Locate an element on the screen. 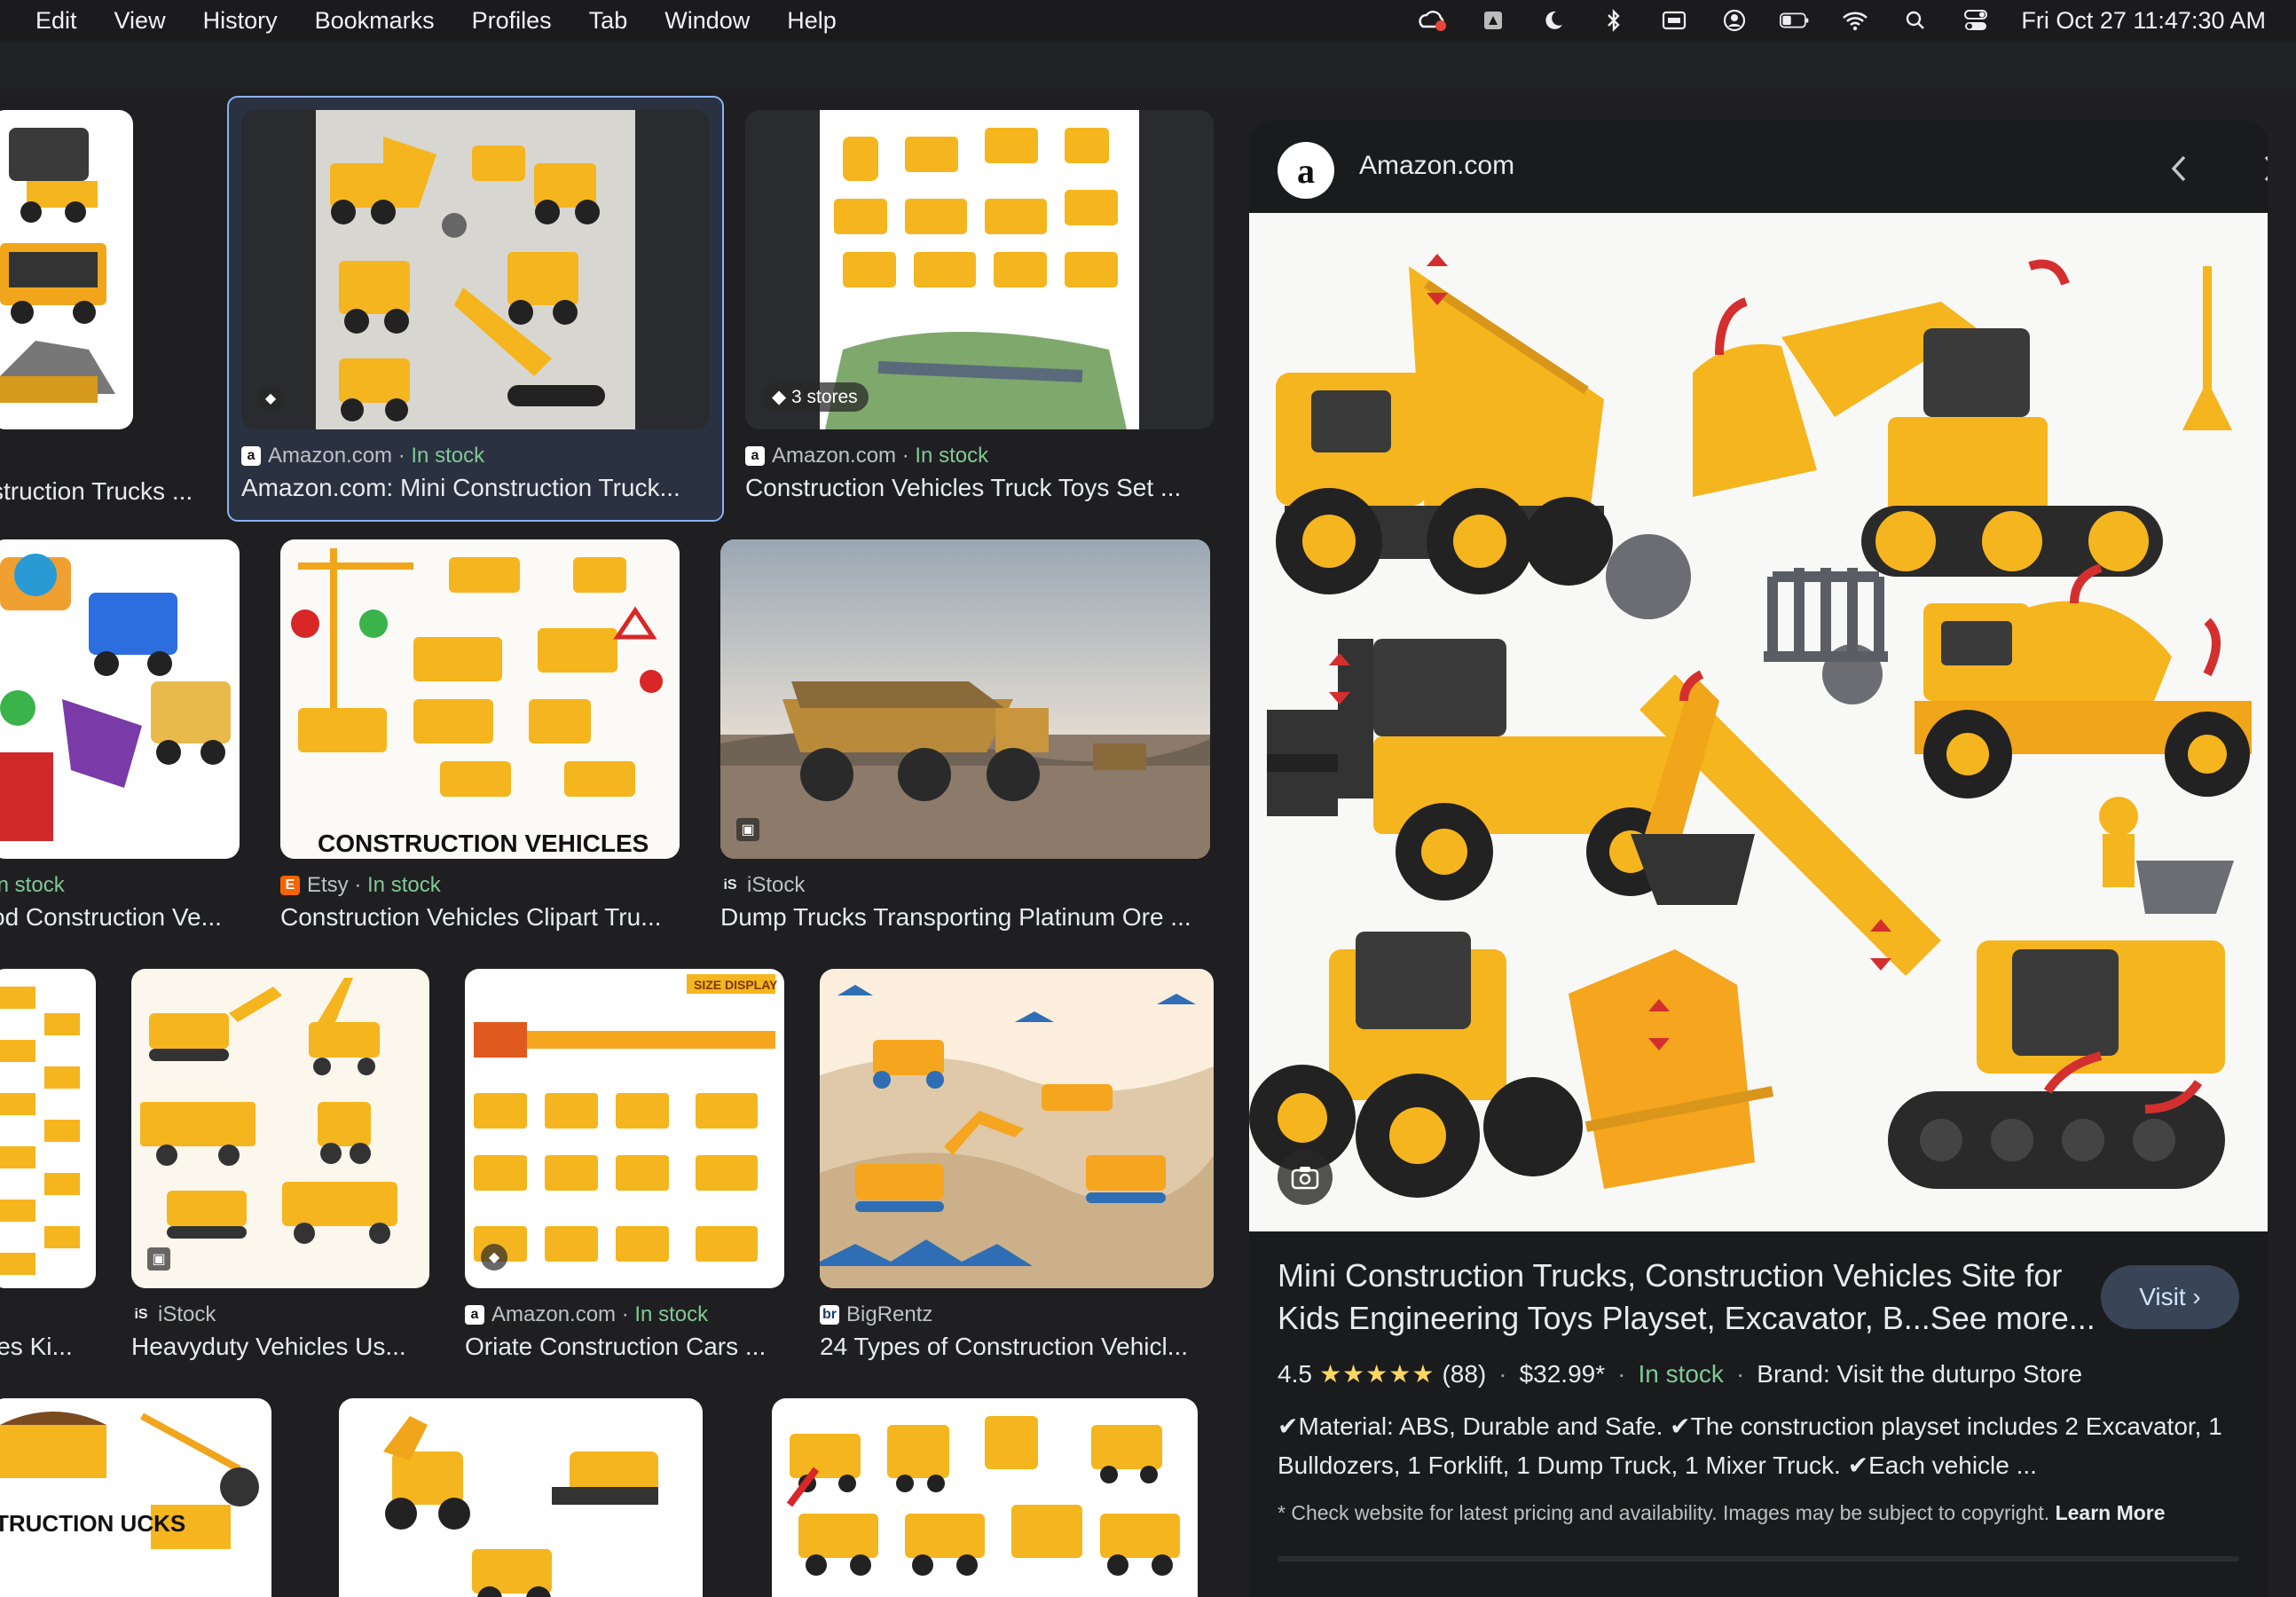 This screenshot has width=2296, height=1597. price: $32.99* is located at coordinates (1562, 1374).